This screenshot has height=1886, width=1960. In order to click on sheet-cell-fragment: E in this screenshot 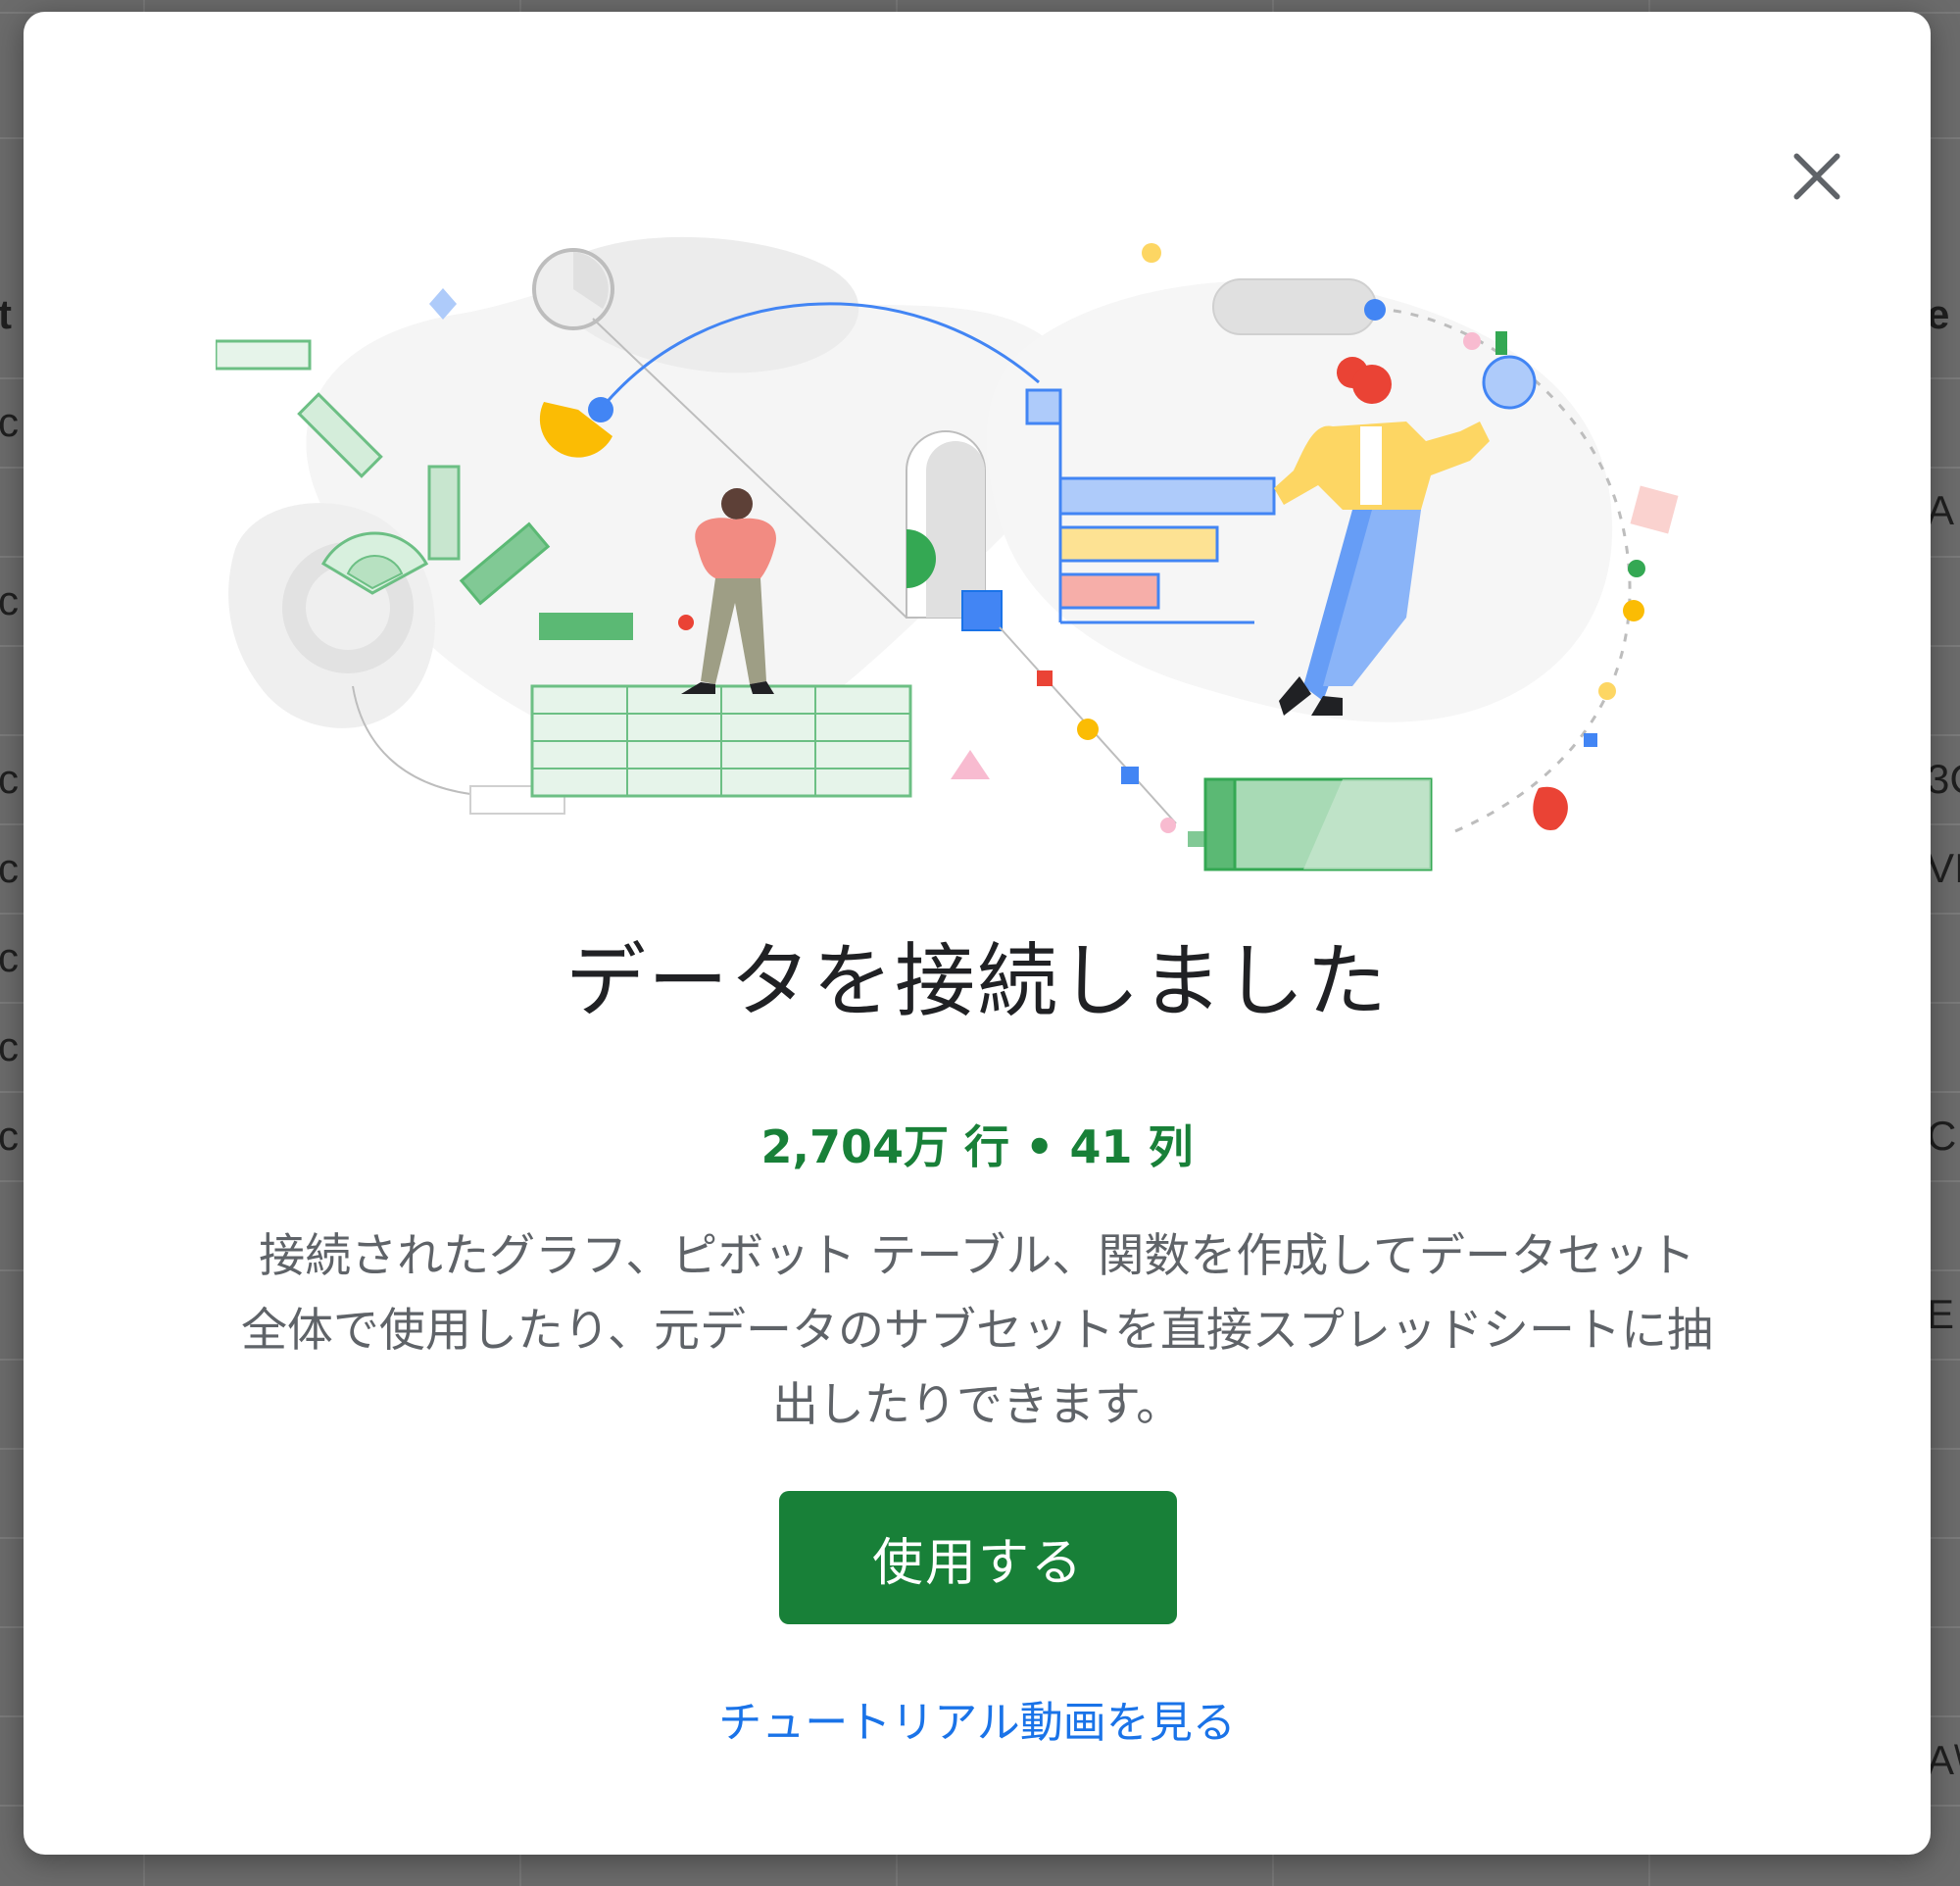, I will do `click(1941, 1314)`.